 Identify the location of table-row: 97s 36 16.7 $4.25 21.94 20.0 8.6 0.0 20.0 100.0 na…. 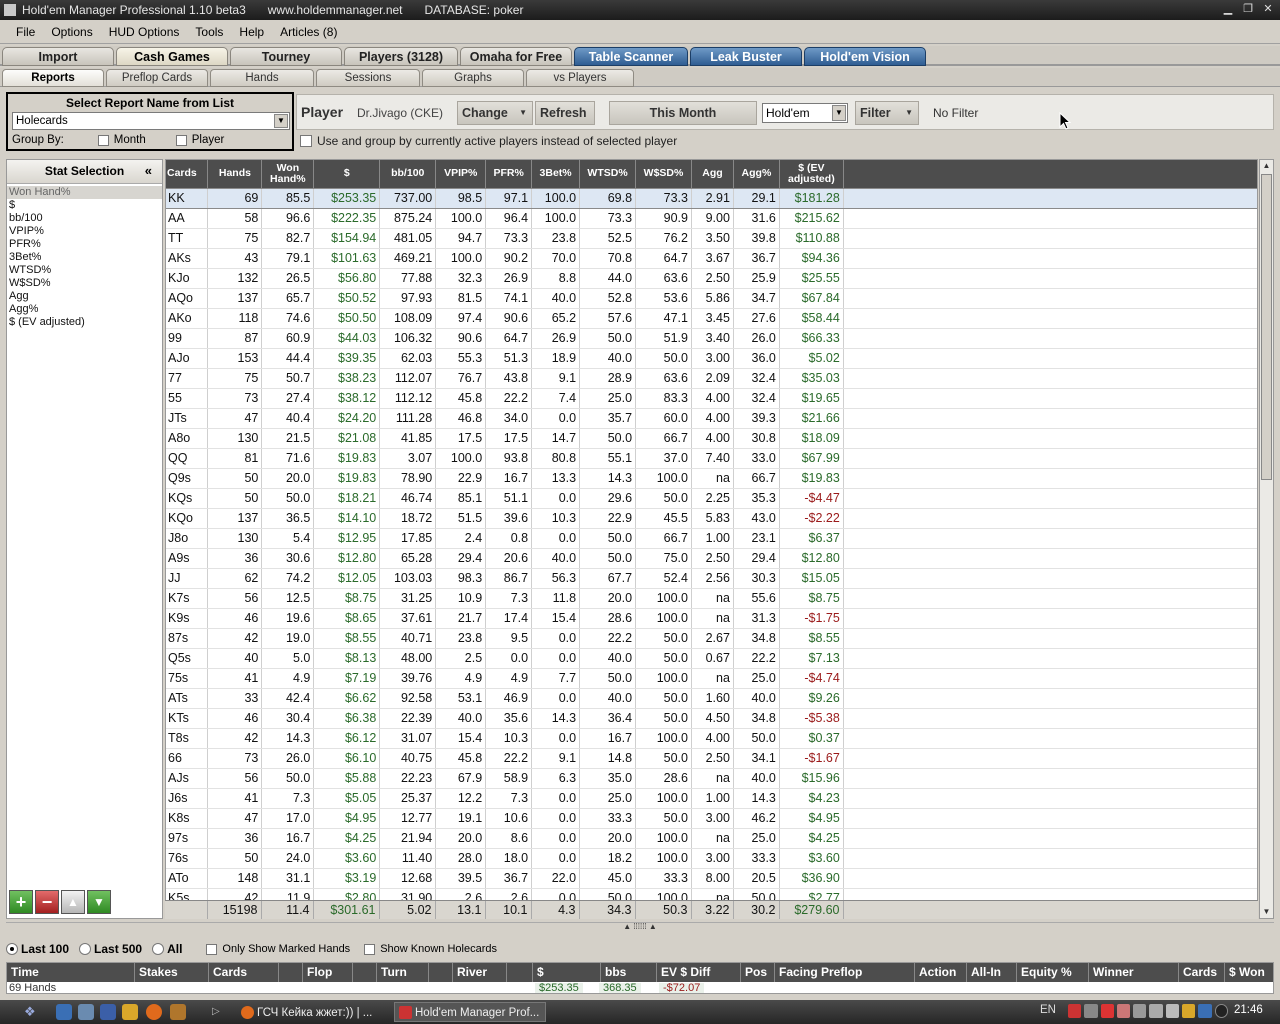
(711, 838).